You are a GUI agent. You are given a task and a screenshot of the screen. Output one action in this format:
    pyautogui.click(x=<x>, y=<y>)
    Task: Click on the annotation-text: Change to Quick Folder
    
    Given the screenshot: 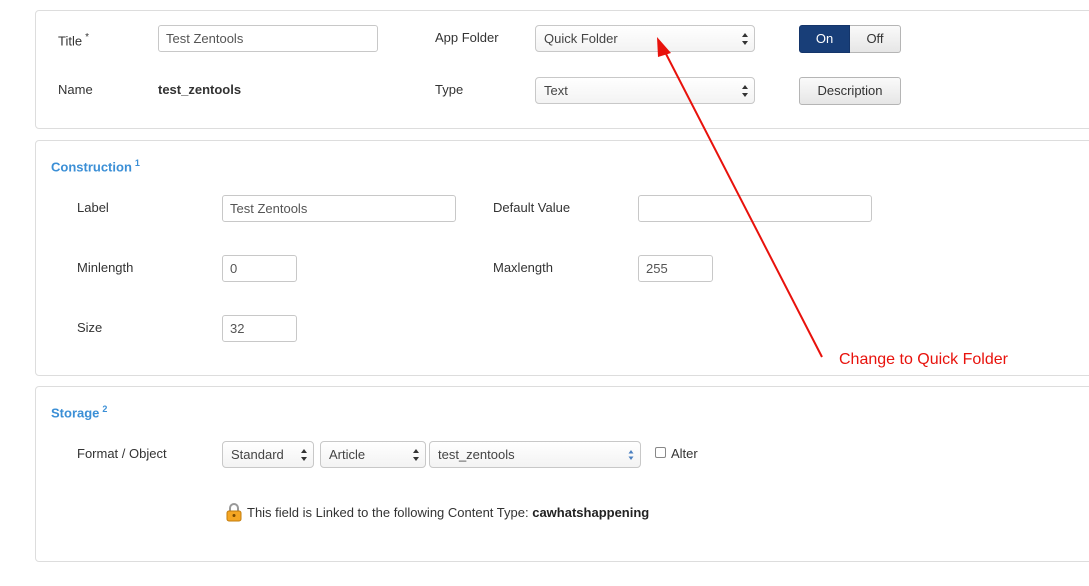 What is the action you would take?
    pyautogui.click(x=923, y=359)
    